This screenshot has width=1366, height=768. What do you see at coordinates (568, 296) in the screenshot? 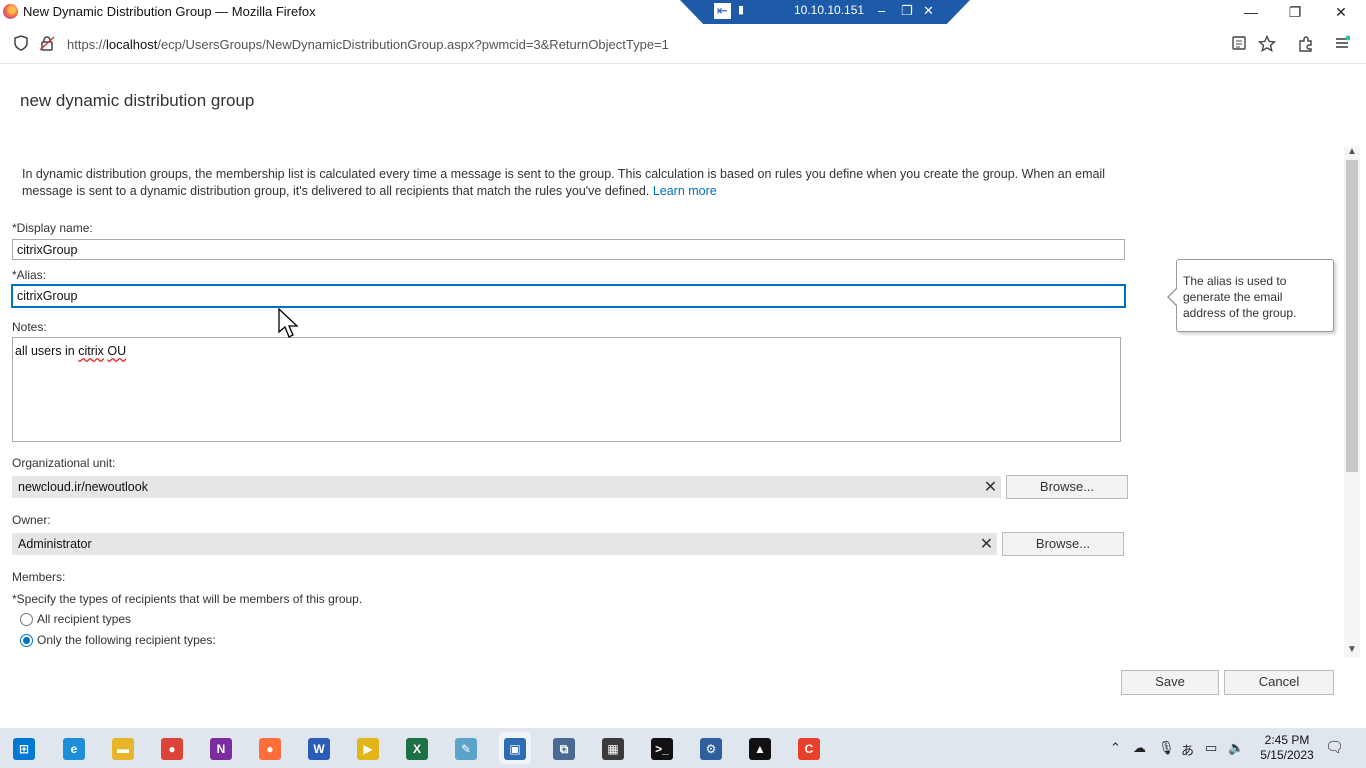
I see `alias-input` at bounding box center [568, 296].